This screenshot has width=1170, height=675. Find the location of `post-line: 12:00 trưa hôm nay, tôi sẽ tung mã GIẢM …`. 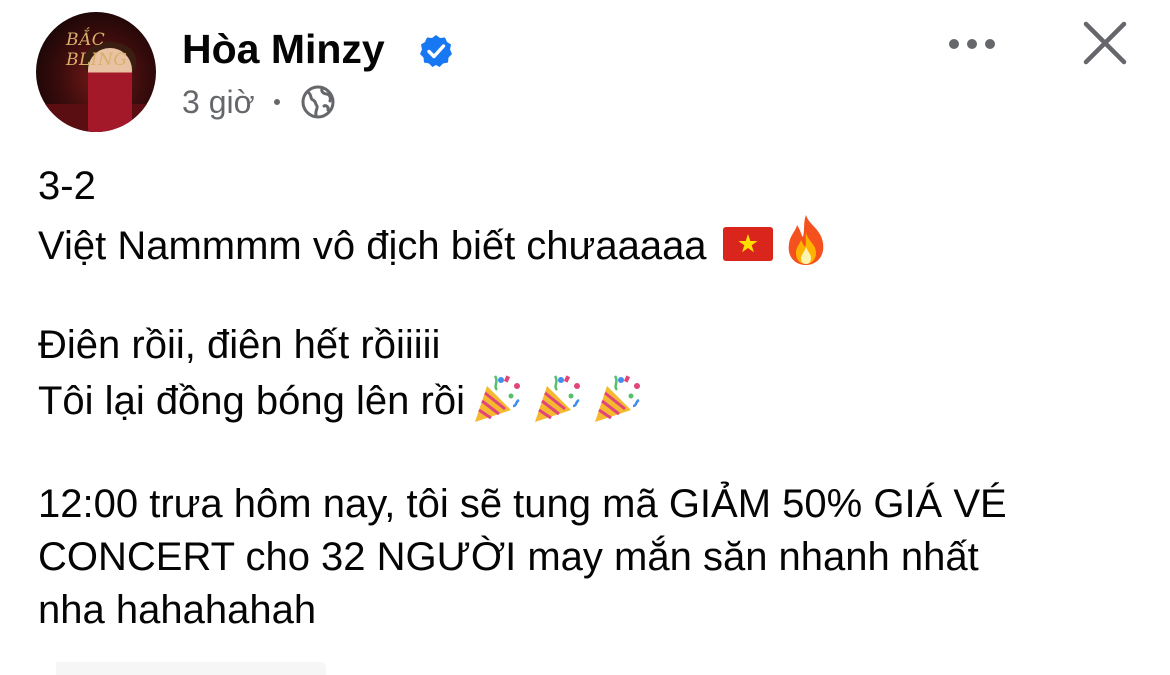

post-line: 12:00 trưa hôm nay, tôi sẽ tung mã GIẢM … is located at coordinates (522, 504).